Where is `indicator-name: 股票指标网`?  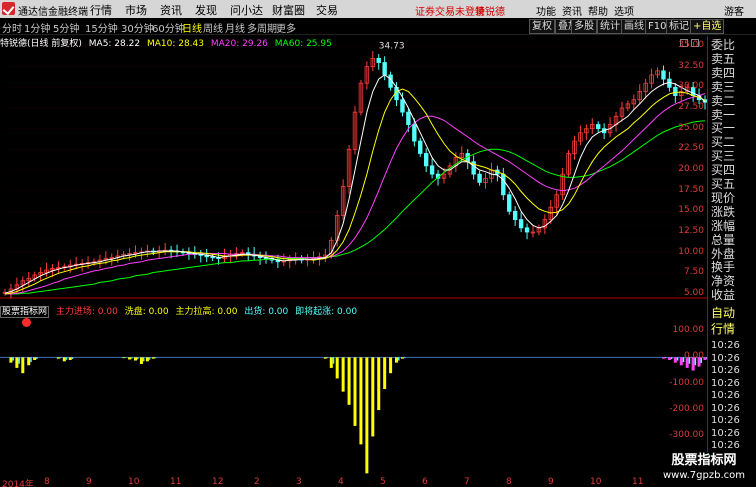
indicator-name: 股票指标网 is located at coordinates (25, 312).